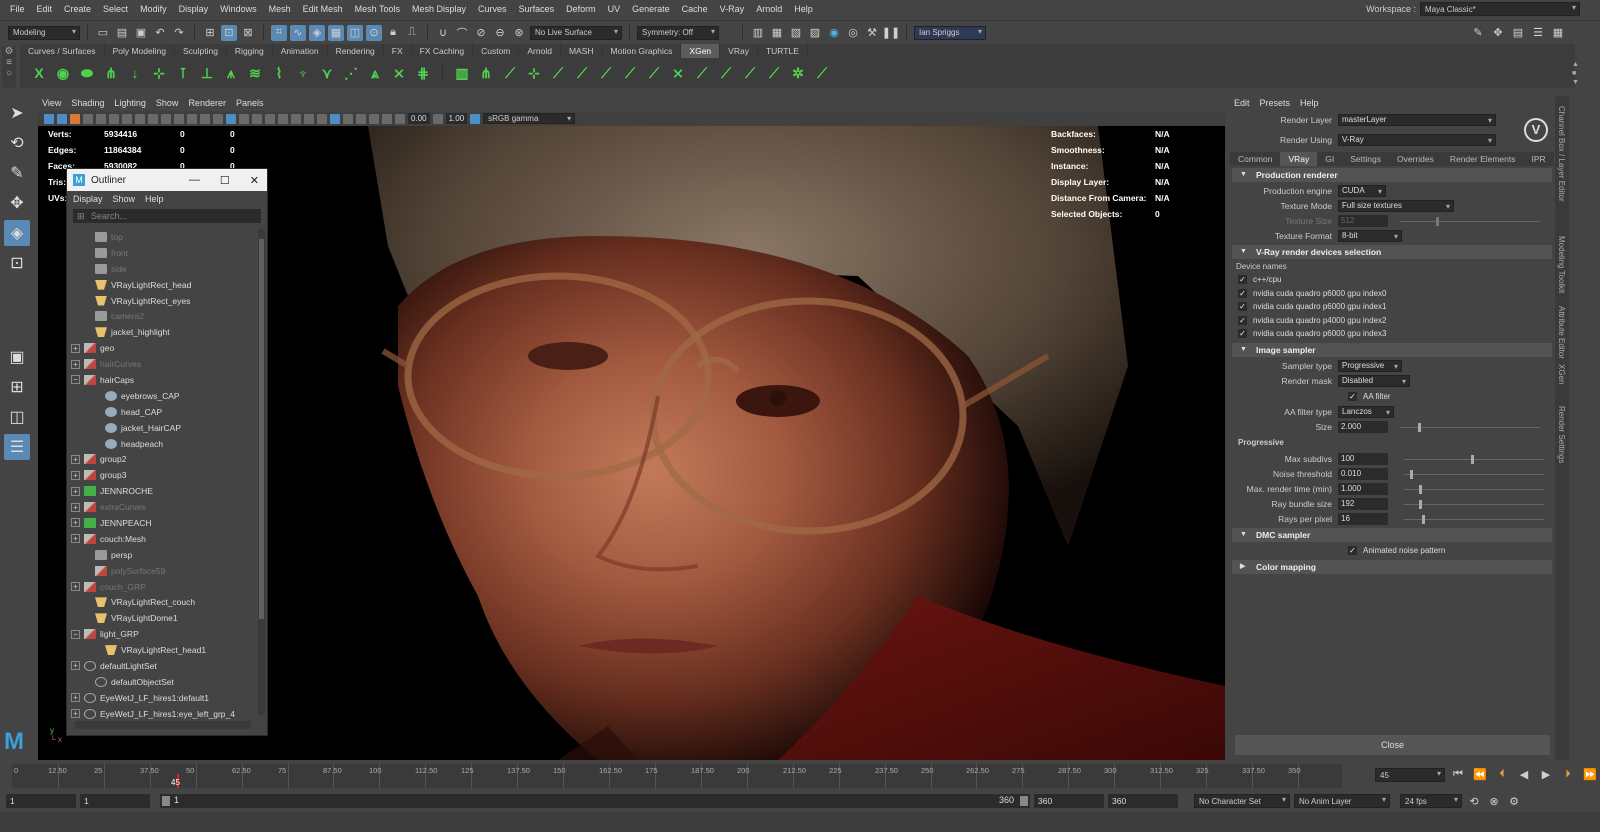  Describe the element at coordinates (207, 73) in the screenshot. I see `xgen-lock-guide-icon: ⊥` at that location.